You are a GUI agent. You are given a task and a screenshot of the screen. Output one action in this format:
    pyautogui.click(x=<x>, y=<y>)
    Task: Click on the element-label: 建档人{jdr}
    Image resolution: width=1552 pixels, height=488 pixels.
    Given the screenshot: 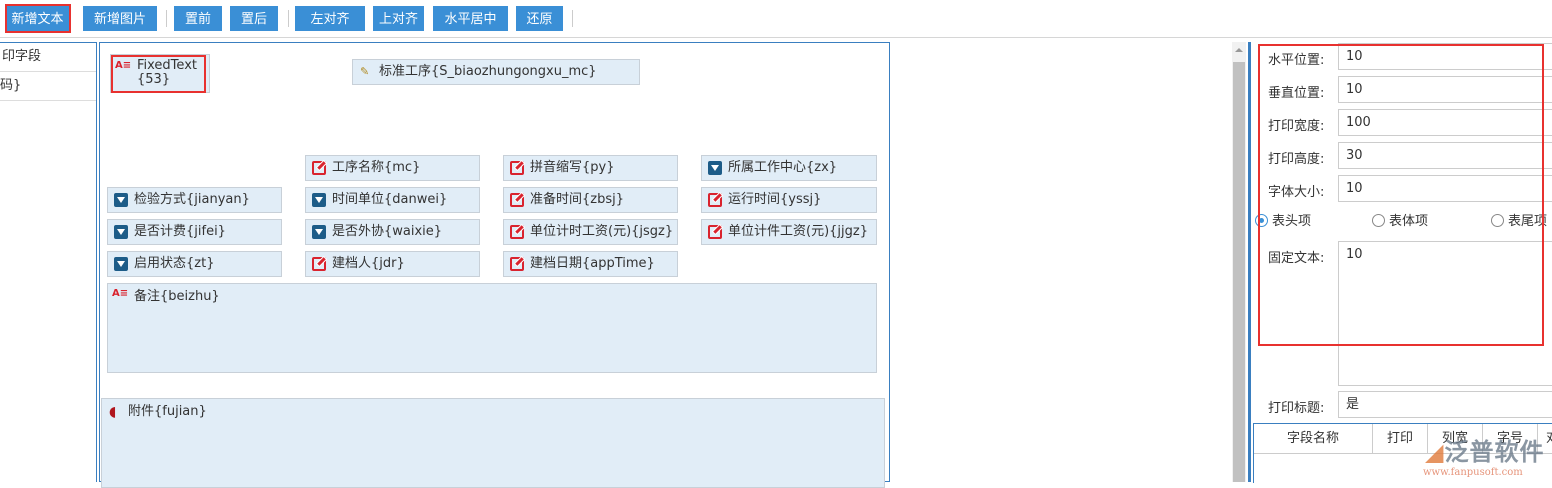 What is the action you would take?
    pyautogui.click(x=368, y=263)
    